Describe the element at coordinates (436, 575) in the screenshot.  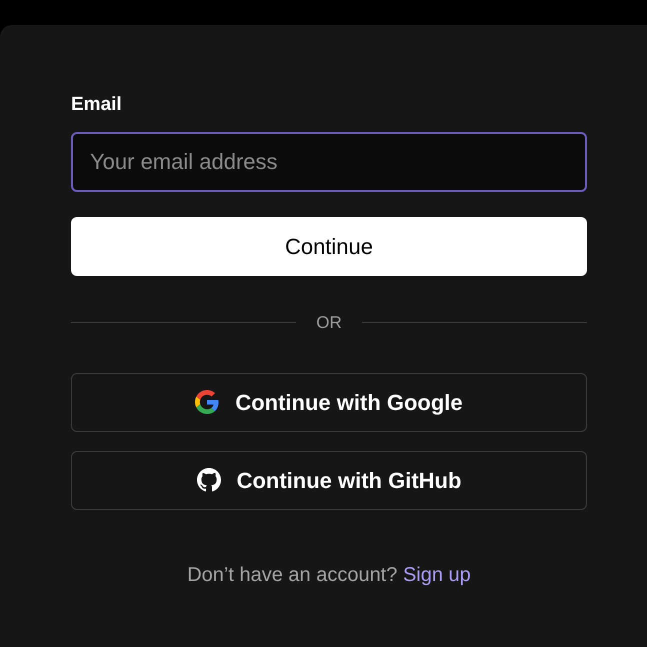
I see `signup-link: Sign up` at that location.